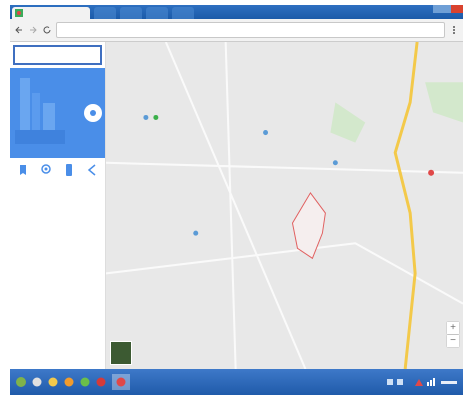 Image resolution: width=473 pixels, height=407 pixels. What do you see at coordinates (422, 382) in the screenshot?
I see `system-tray-icons` at bounding box center [422, 382].